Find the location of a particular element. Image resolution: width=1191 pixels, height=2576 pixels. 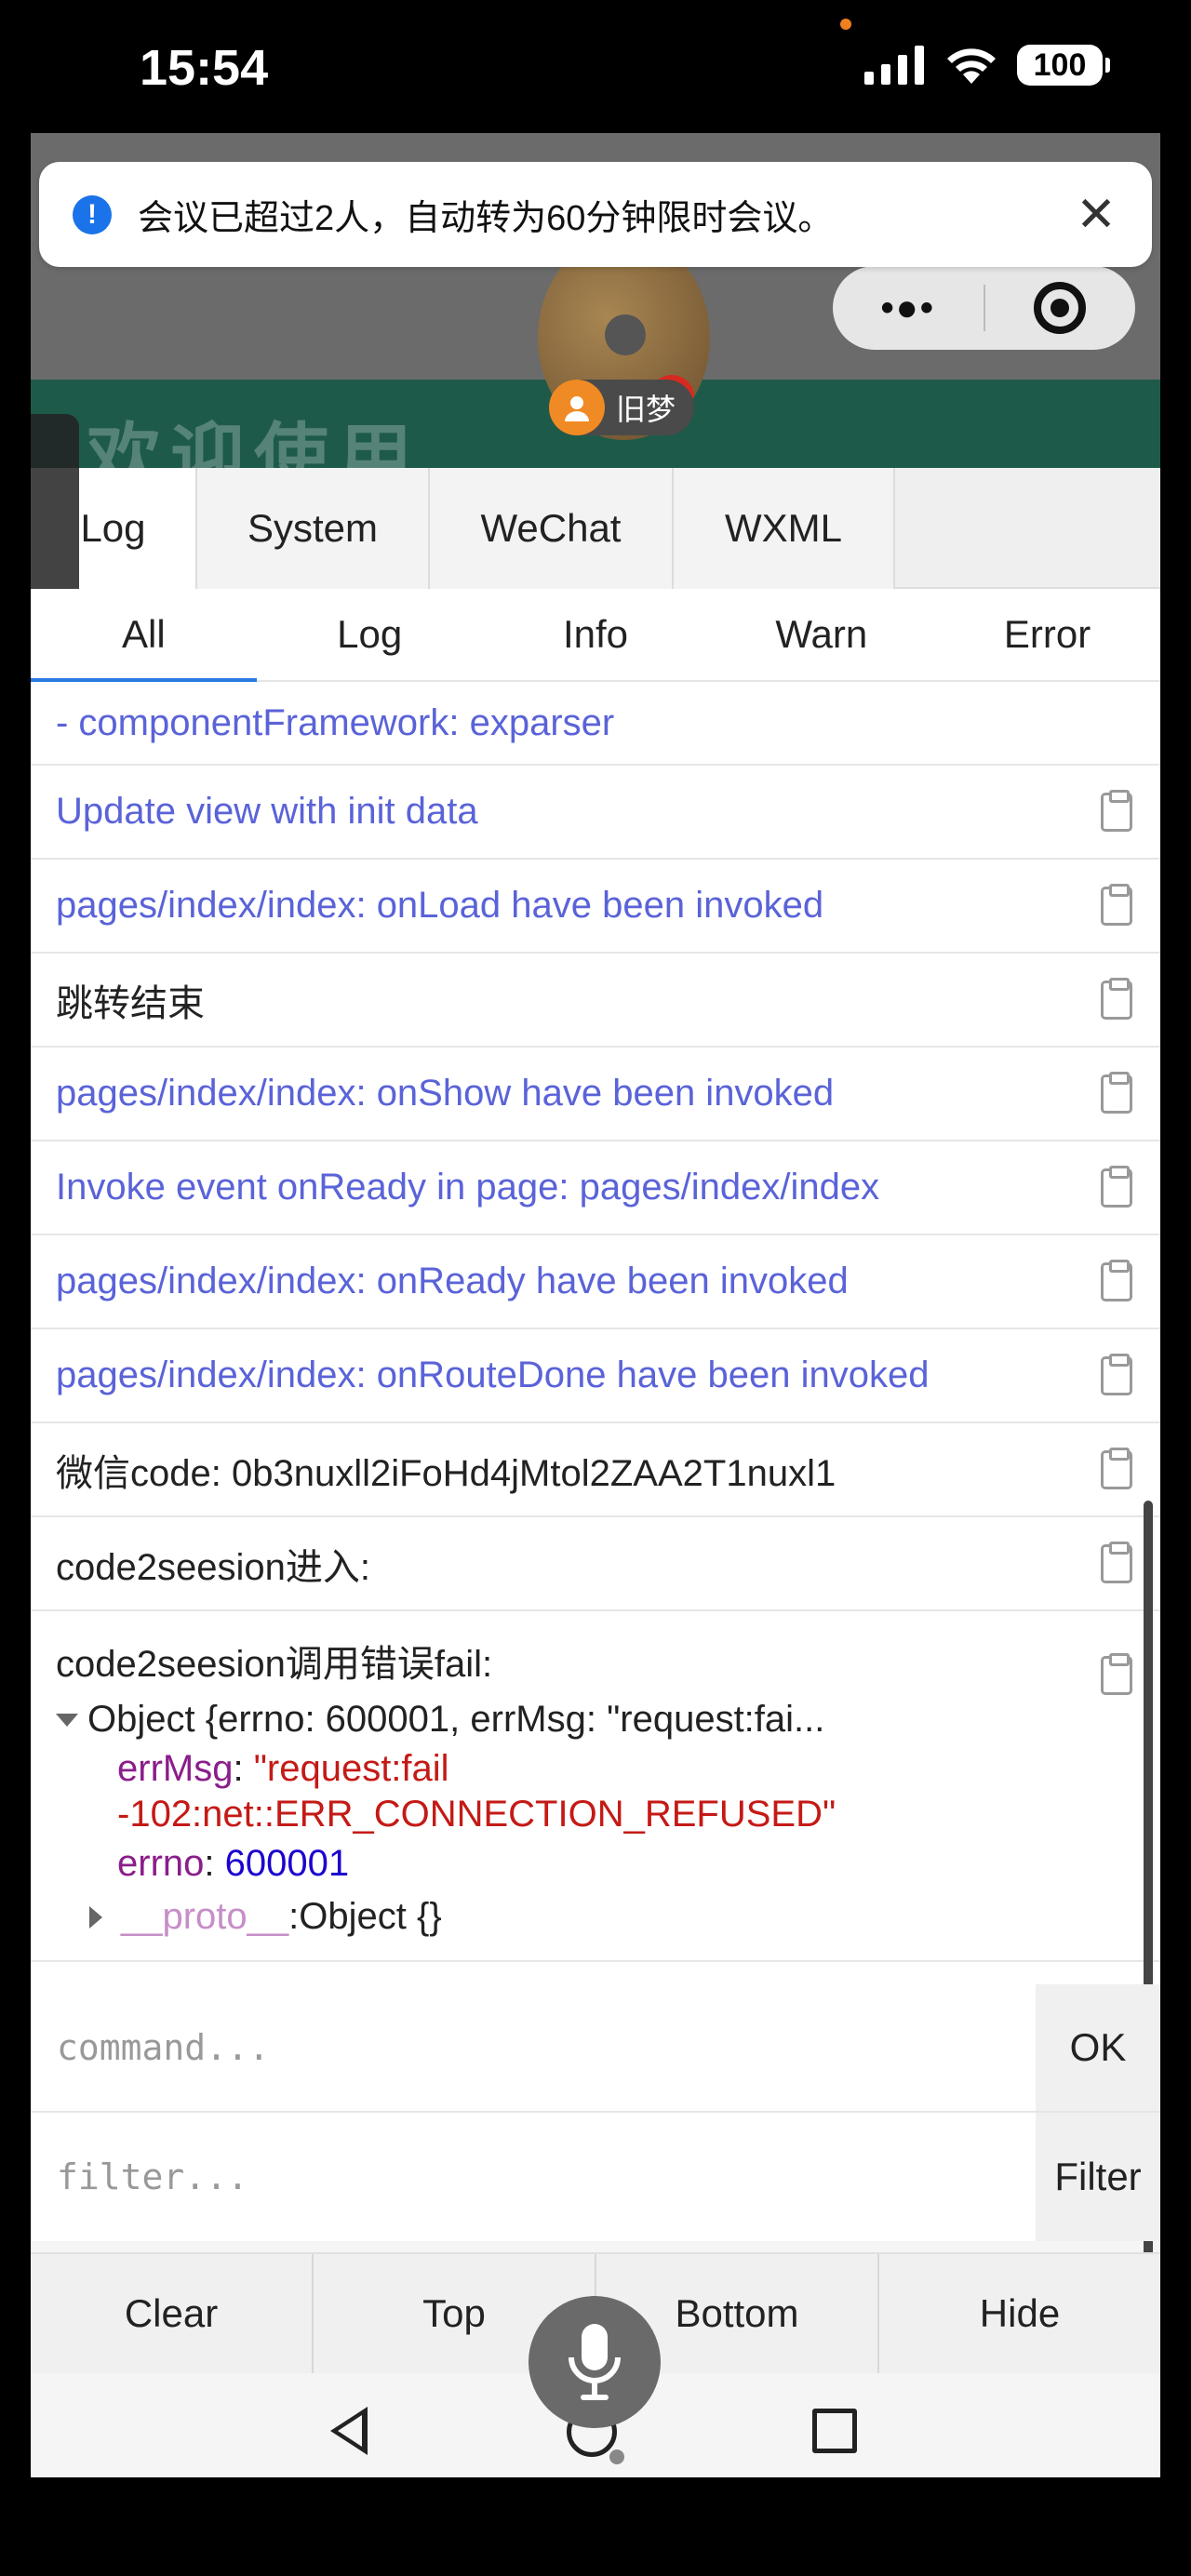

log-row: 微信code: 0b3nuxll2iFoHd4jMtol2ZAA2T1nuxl1 is located at coordinates (595, 1470).